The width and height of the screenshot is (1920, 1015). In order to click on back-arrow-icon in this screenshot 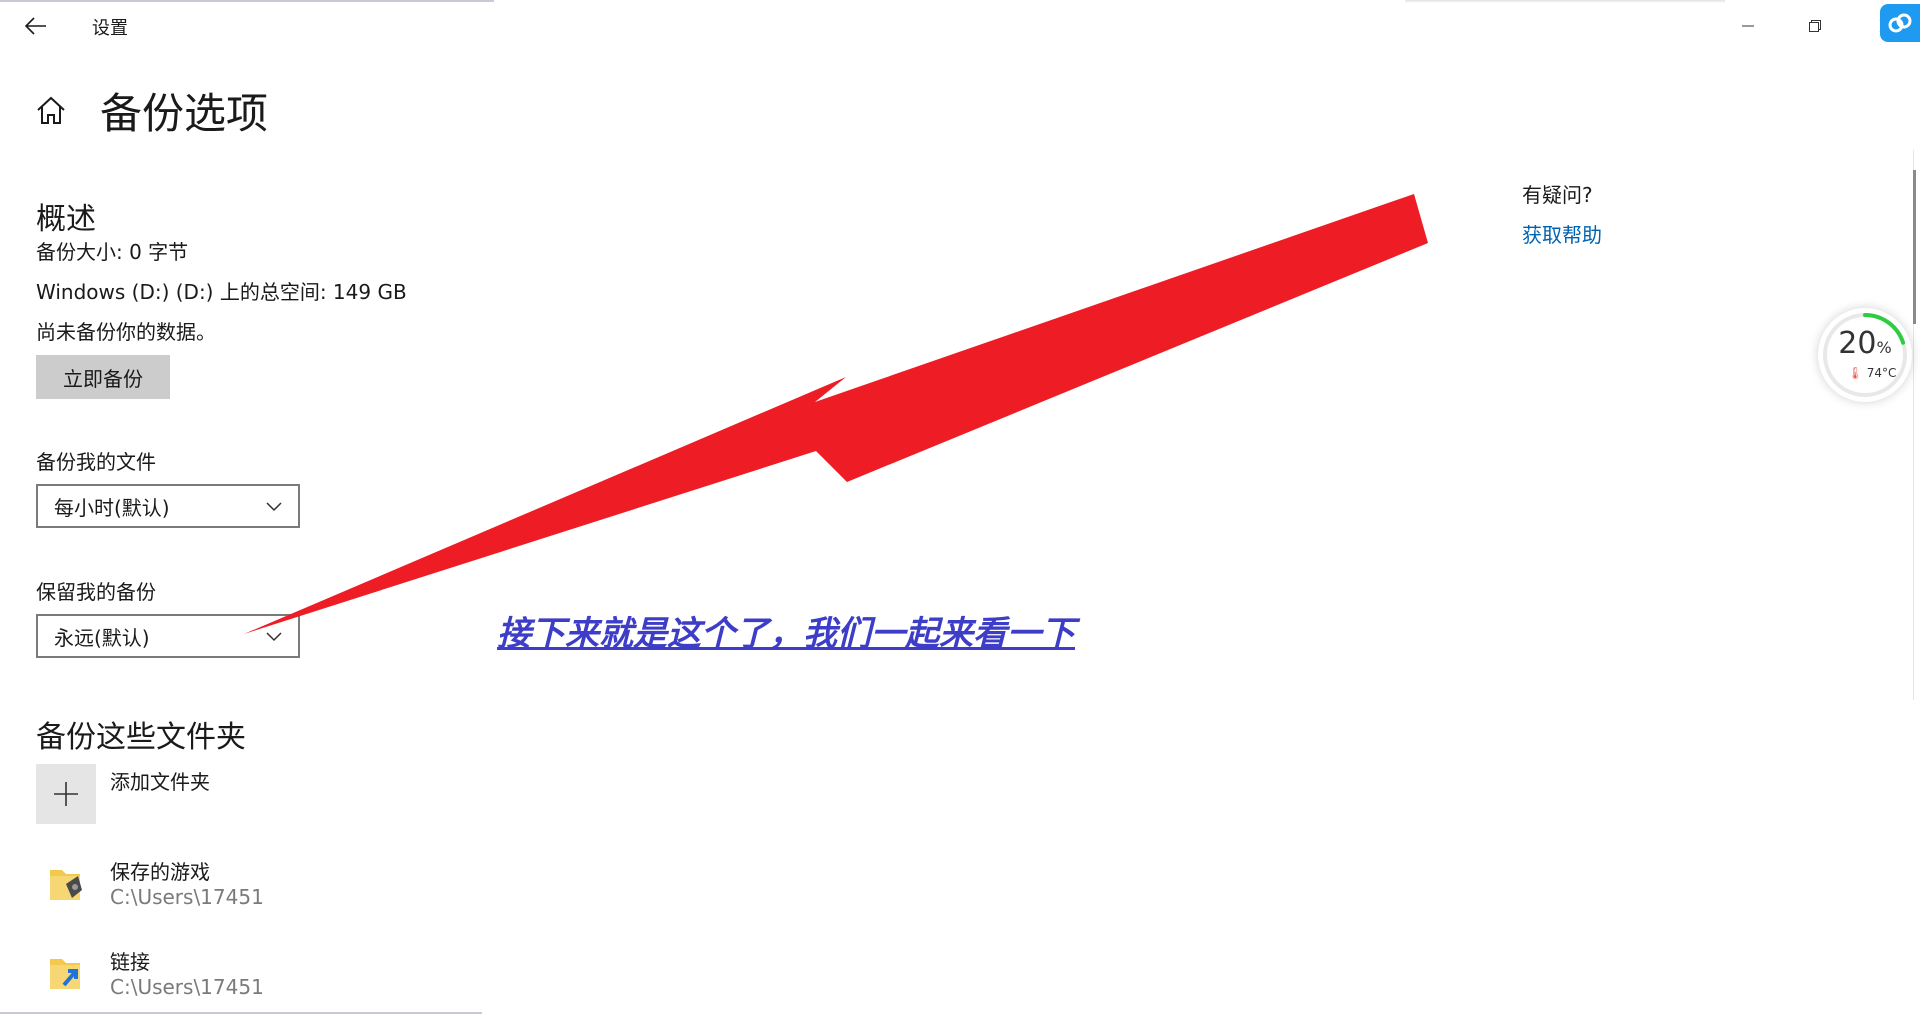, I will do `click(35, 26)`.